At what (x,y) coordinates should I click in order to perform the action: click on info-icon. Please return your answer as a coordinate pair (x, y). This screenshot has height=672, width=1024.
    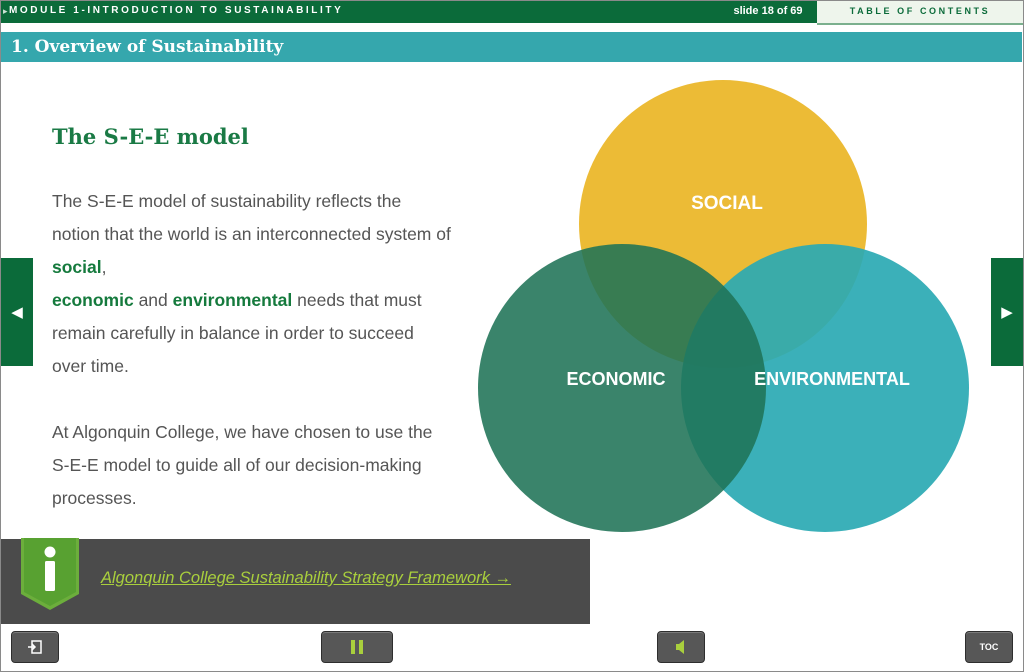
    Looking at the image, I should click on (50, 574).